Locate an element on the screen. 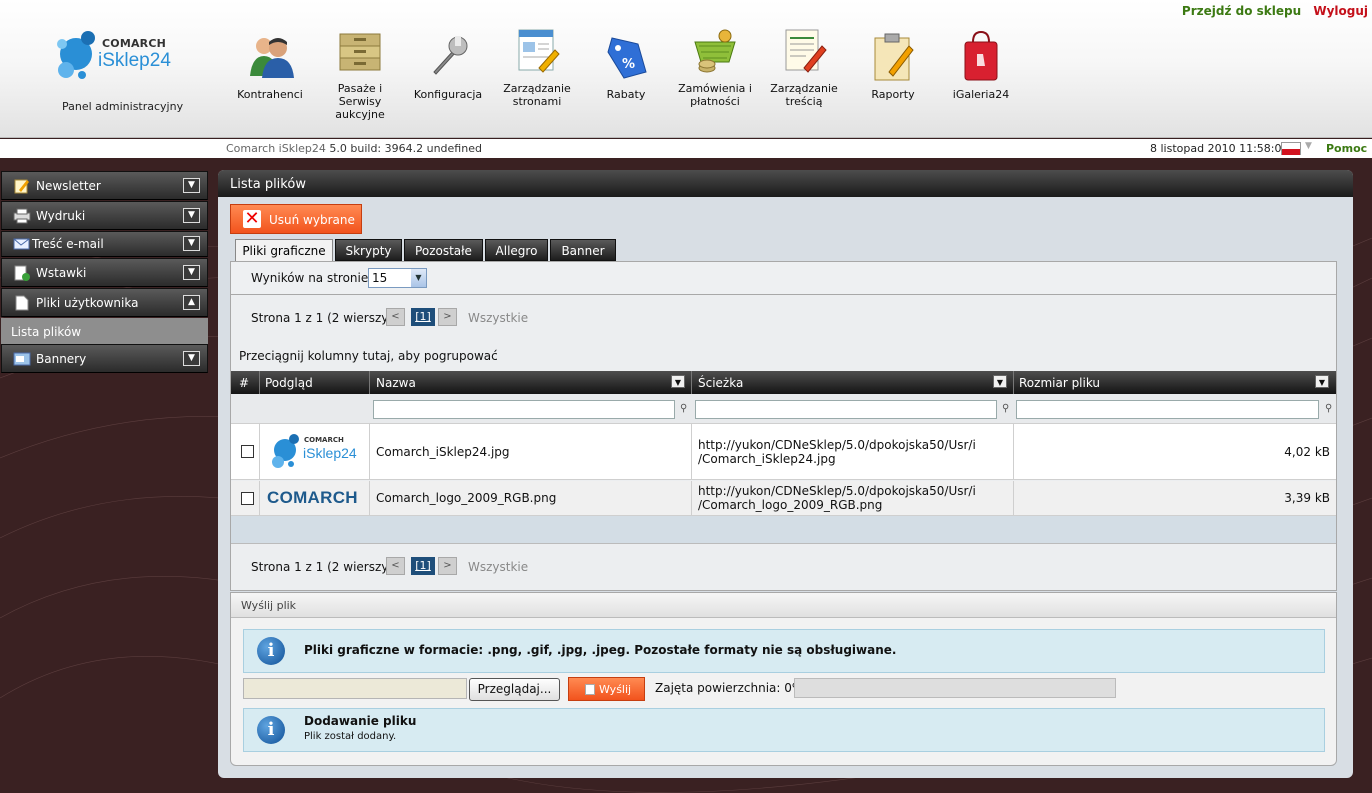  sidebar-subitem-file-list: Lista plików is located at coordinates (104, 331).